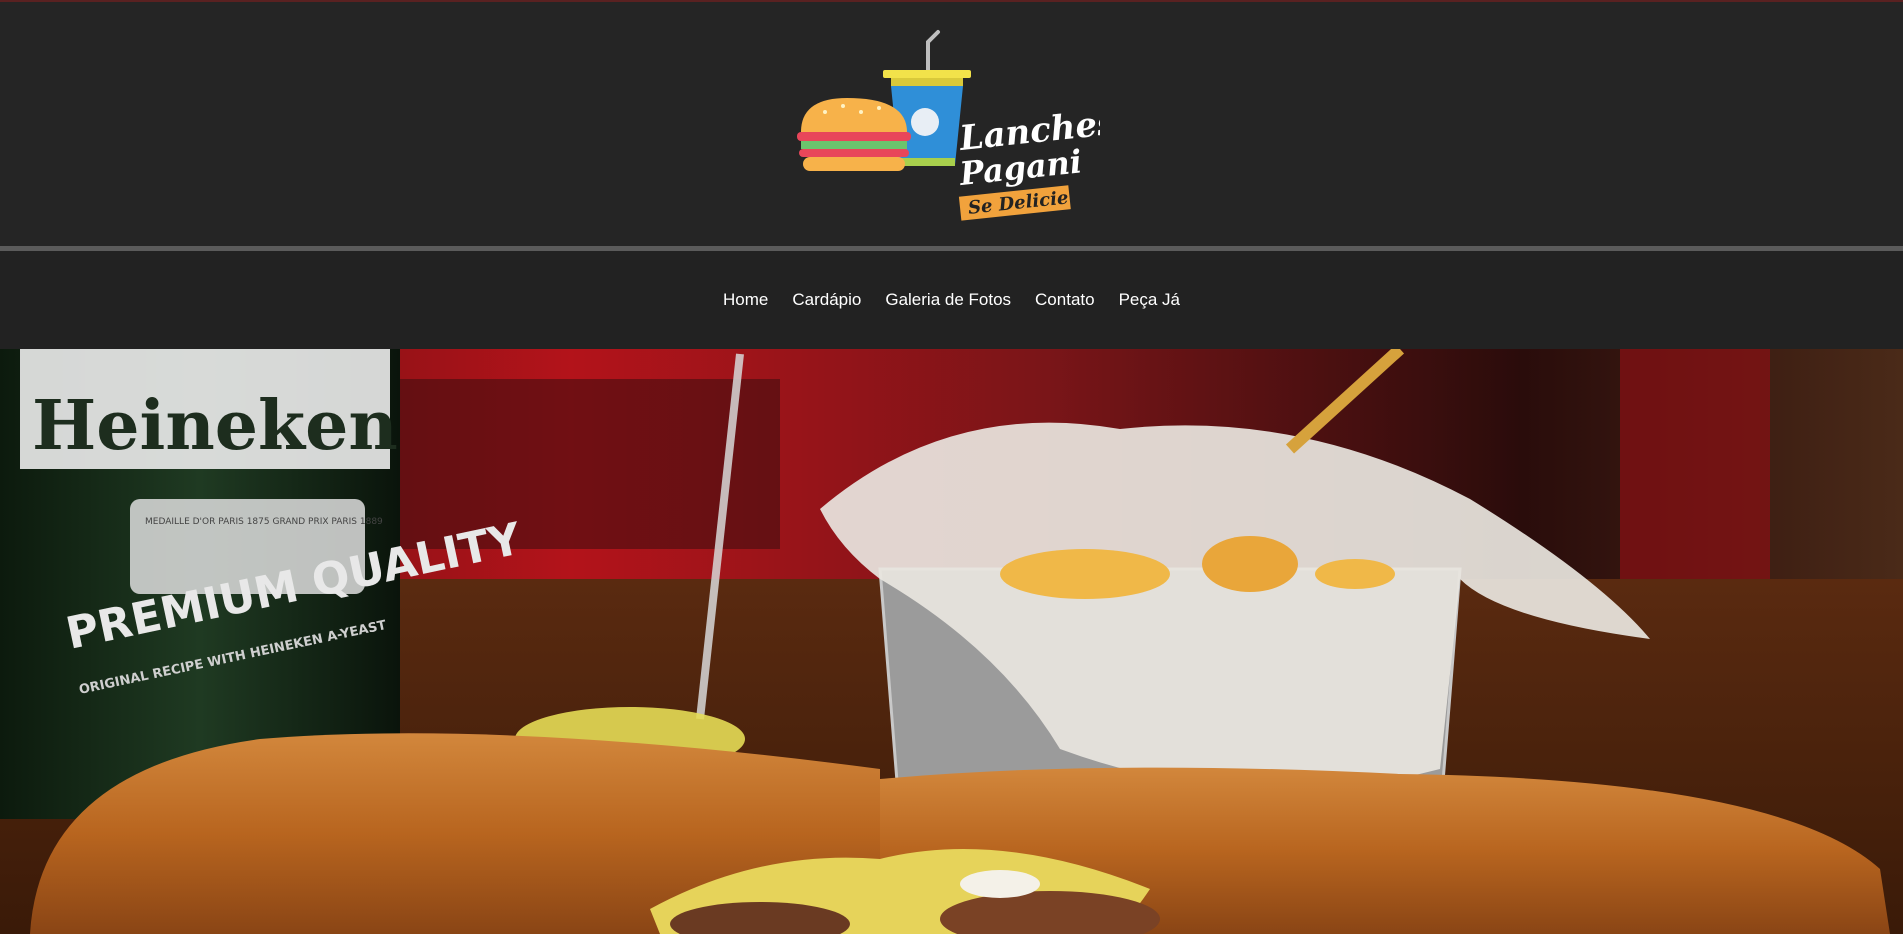 This screenshot has width=1903, height=934. I want to click on nav-peca-ja: Peça Já, so click(1149, 300).